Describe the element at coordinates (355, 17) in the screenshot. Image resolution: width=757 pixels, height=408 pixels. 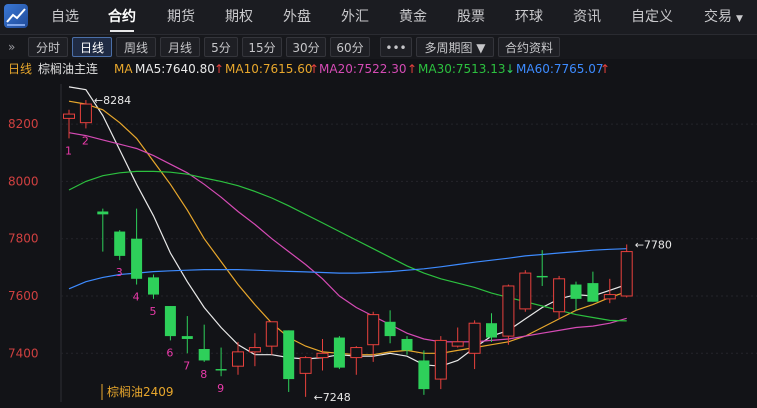
I see `nav-tab-forex: 外汇` at that location.